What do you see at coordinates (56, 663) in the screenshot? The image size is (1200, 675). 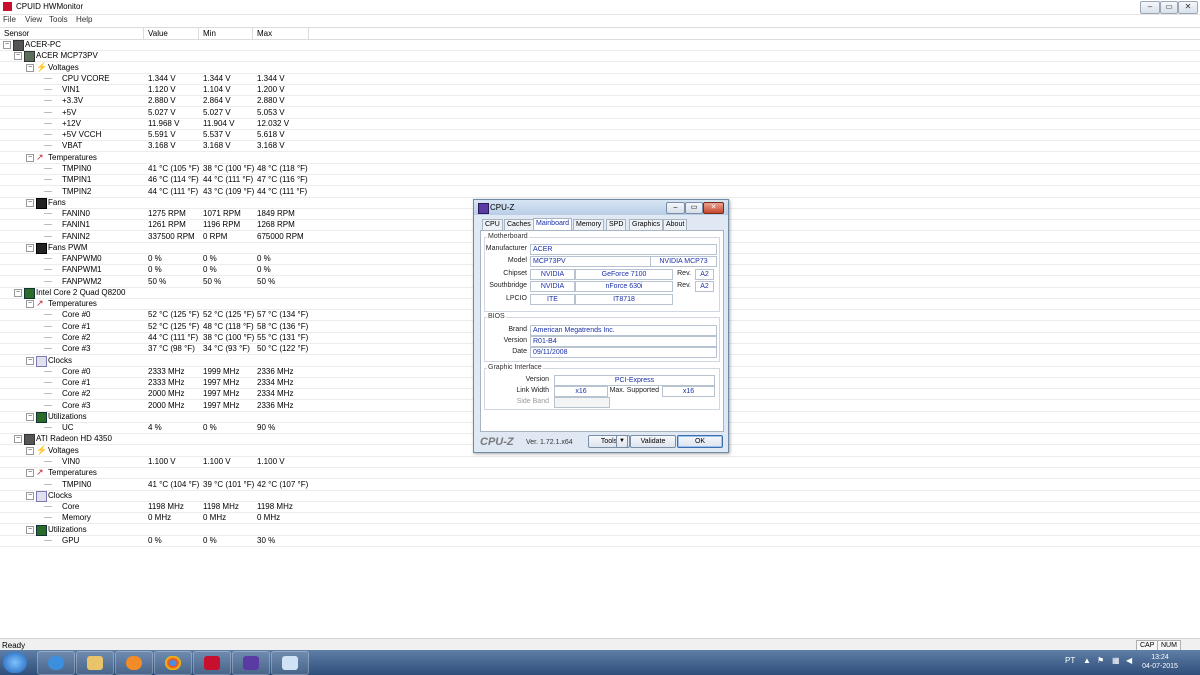 I see `taskbar-internet-explorer` at bounding box center [56, 663].